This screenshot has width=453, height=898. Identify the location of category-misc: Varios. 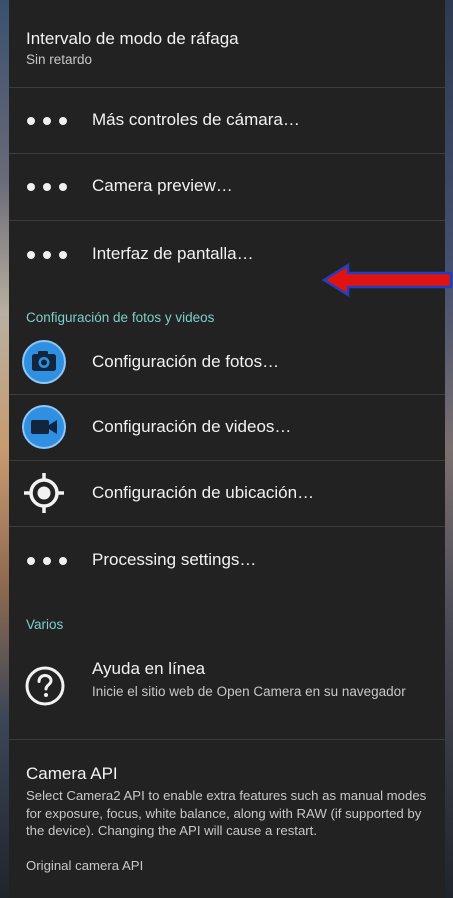
(45, 624).